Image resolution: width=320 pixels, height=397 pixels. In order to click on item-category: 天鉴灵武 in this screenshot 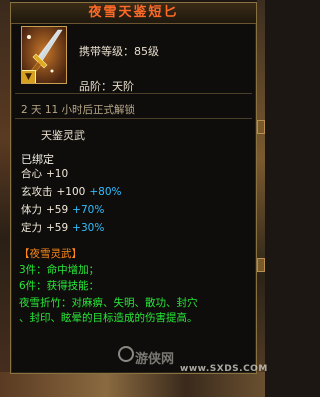, I will do `click(63, 135)`.